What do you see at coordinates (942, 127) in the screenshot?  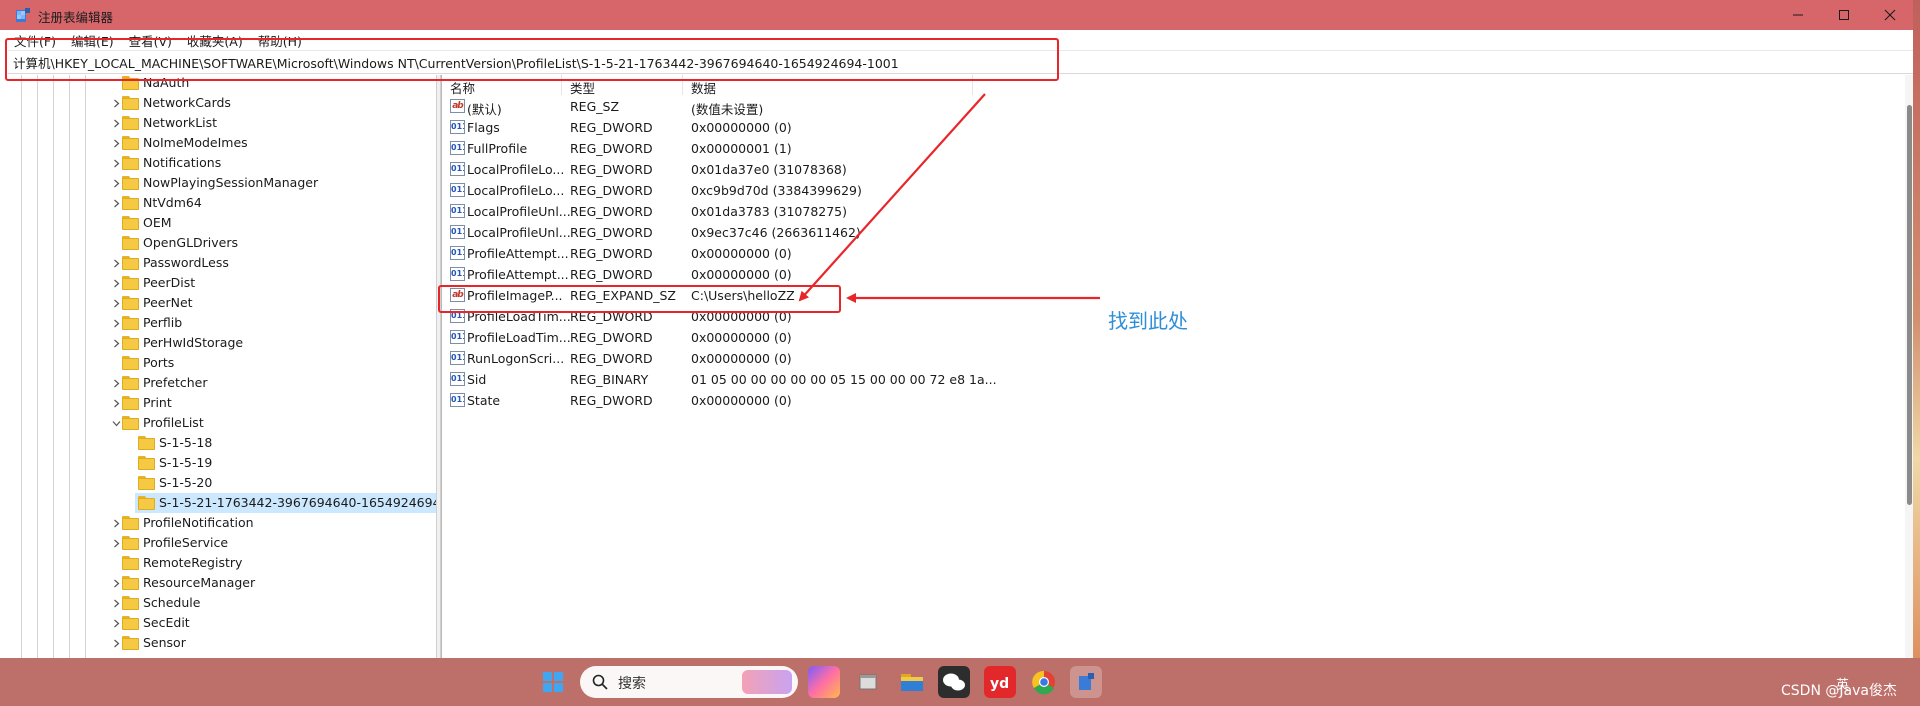 I see `value-row: 011Flags REG_DWORD 0x00000000 (0)` at bounding box center [942, 127].